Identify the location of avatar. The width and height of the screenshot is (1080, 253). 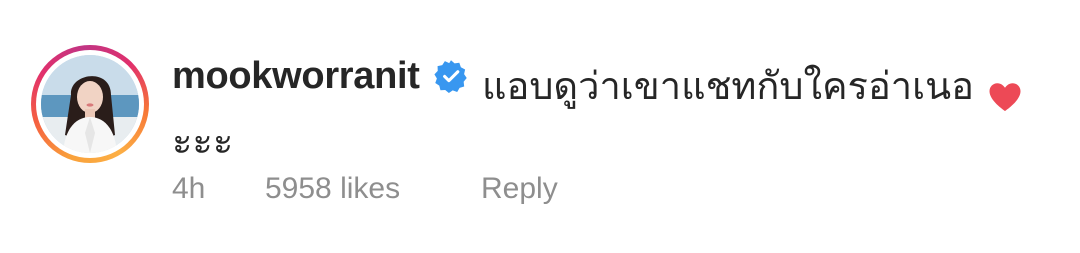
(90, 104).